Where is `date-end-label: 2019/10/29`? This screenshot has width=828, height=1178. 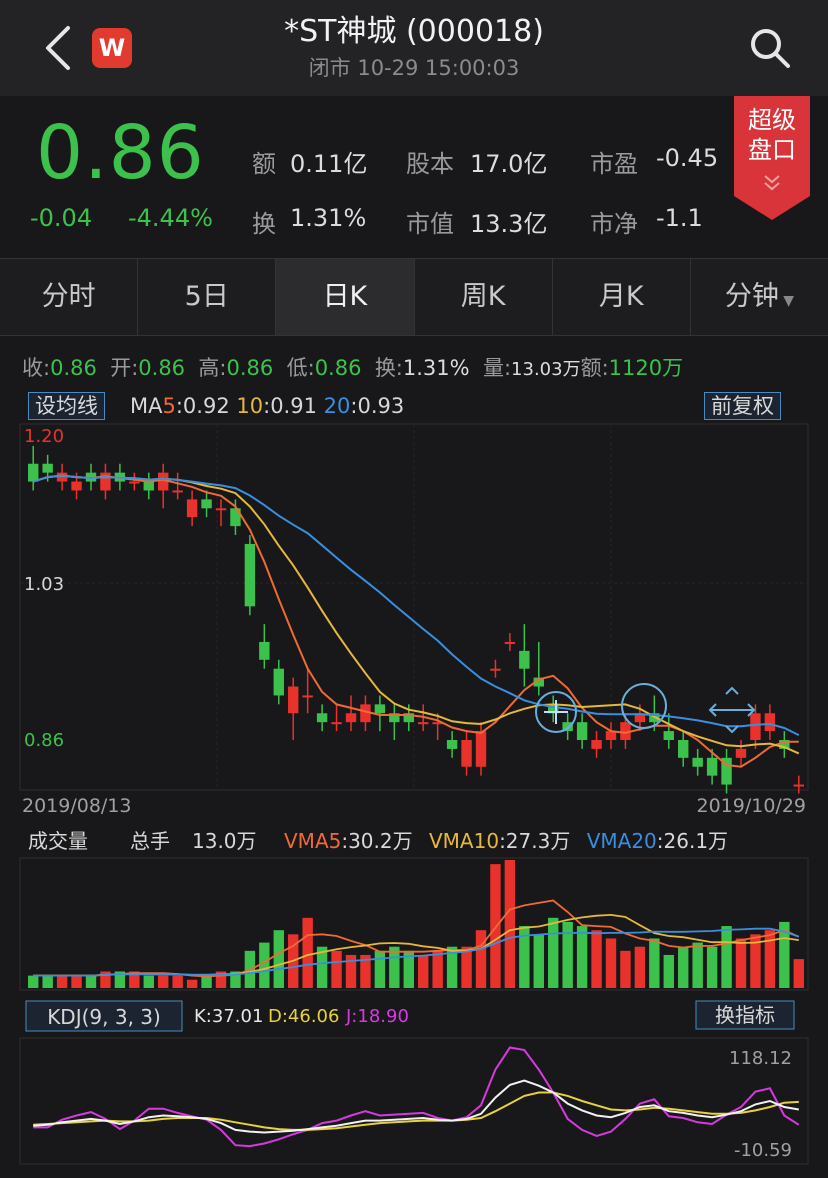 date-end-label: 2019/10/29 is located at coordinates (751, 806).